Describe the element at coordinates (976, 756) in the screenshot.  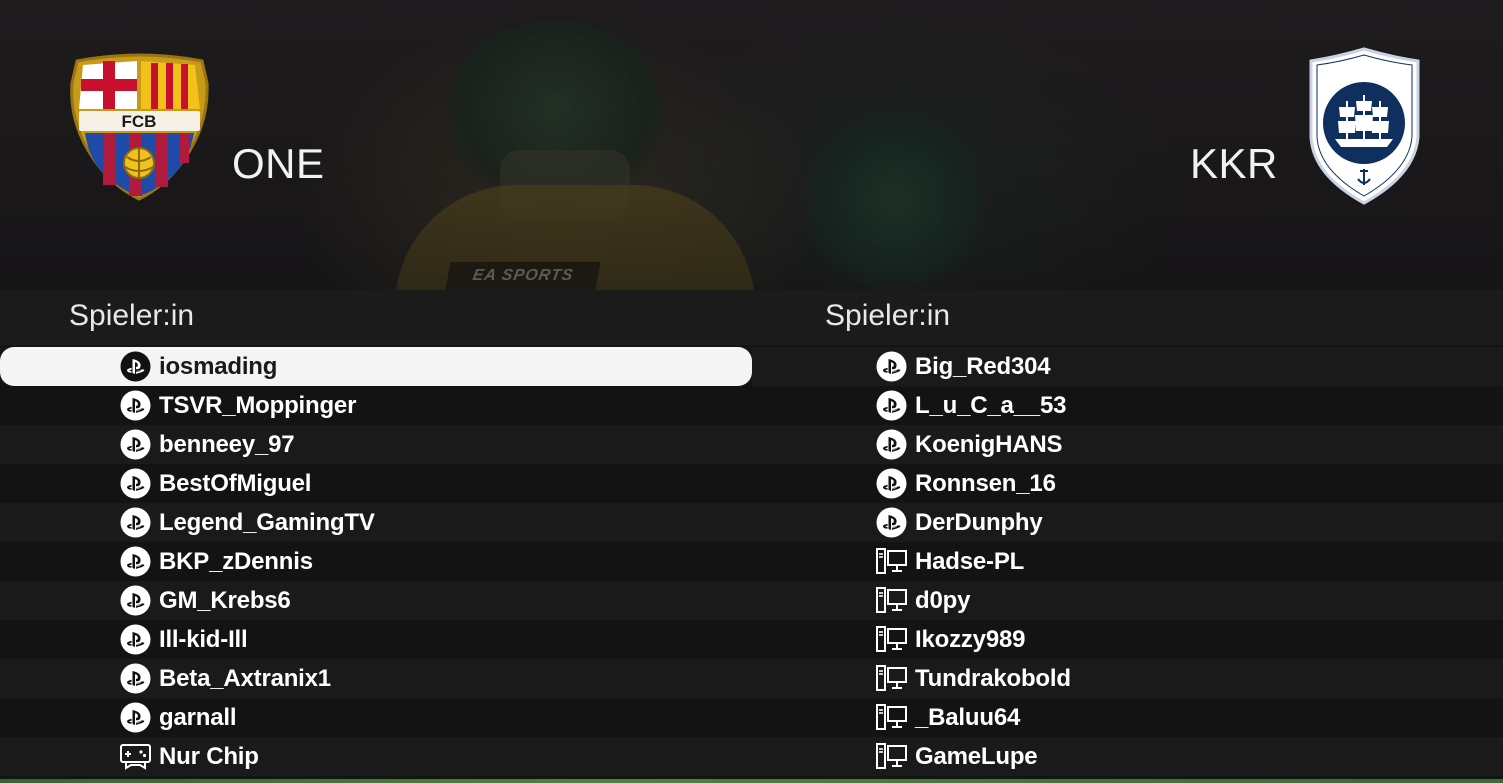
I see `away-player-name: GameLupe` at that location.